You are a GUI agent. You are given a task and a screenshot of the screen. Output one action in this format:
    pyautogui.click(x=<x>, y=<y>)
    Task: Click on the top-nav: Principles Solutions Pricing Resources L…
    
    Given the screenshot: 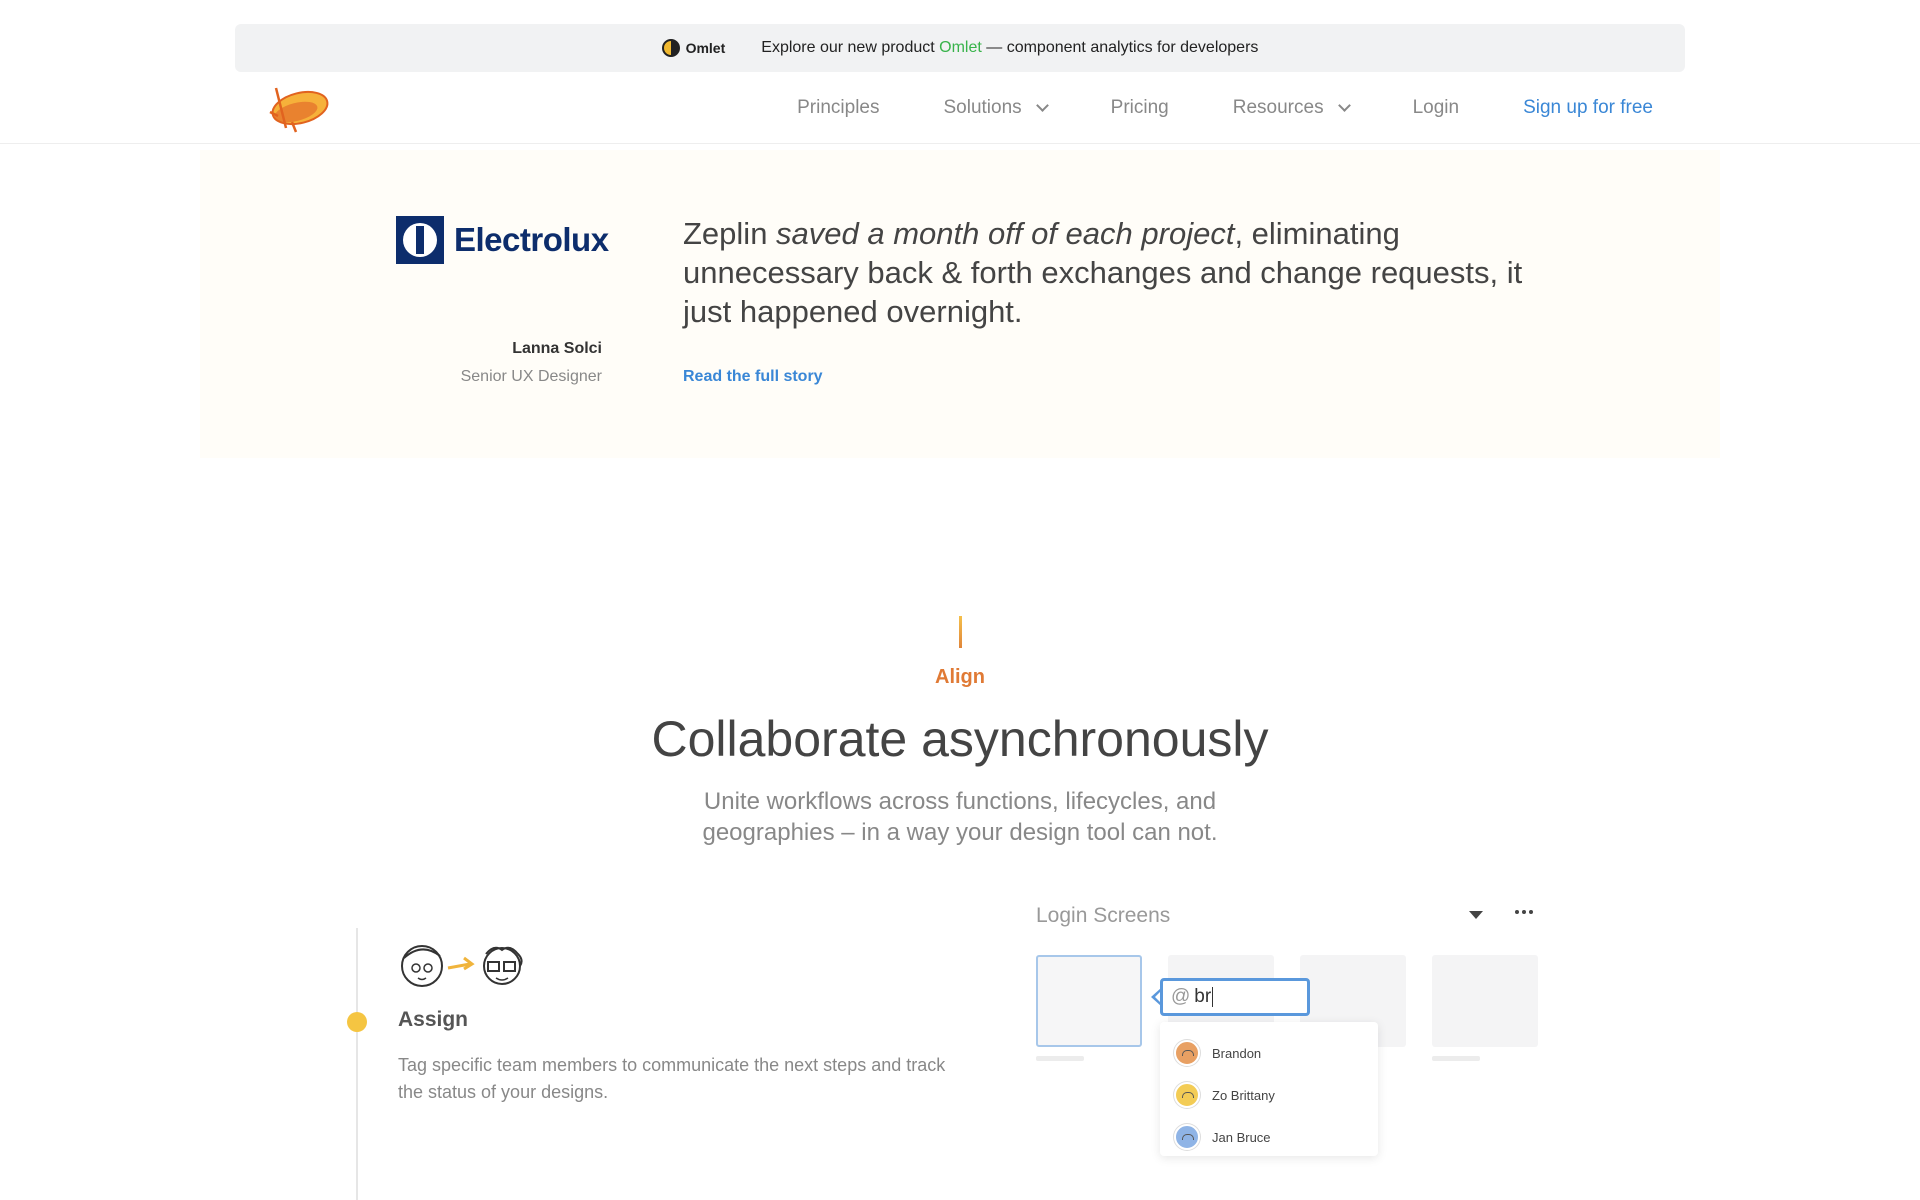 What is the action you would take?
    pyautogui.click(x=960, y=108)
    